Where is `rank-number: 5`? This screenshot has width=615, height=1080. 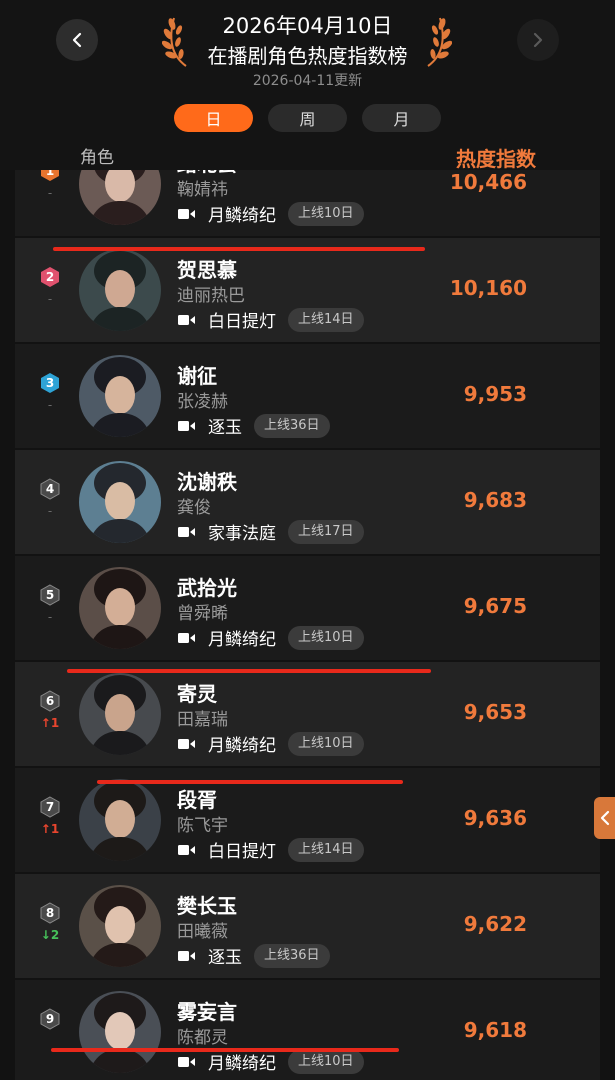 rank-number: 5 is located at coordinates (50, 595).